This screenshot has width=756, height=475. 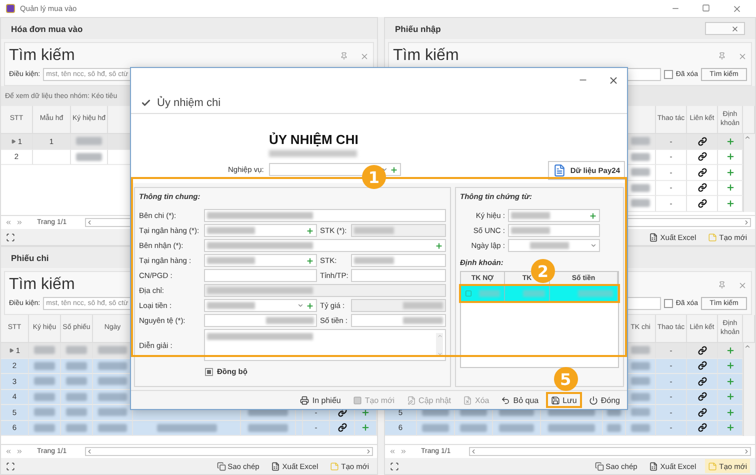 I want to click on toolbar-button: Bỏ qua, so click(x=520, y=400).